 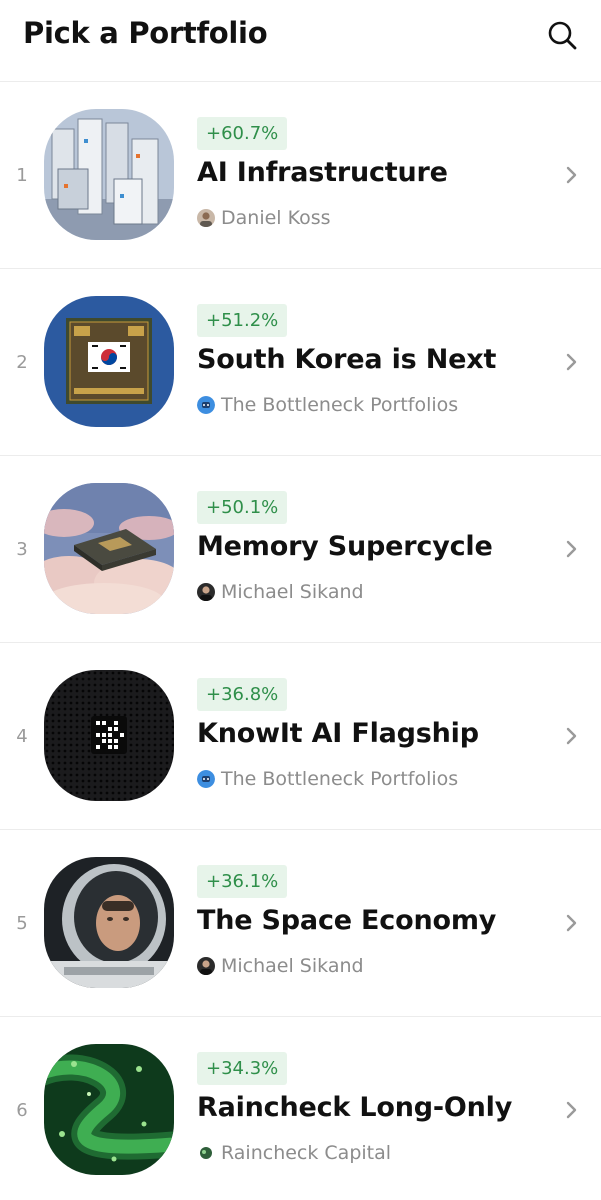 What do you see at coordinates (345, 546) in the screenshot?
I see `portfolio-name: Memory Supercycle` at bounding box center [345, 546].